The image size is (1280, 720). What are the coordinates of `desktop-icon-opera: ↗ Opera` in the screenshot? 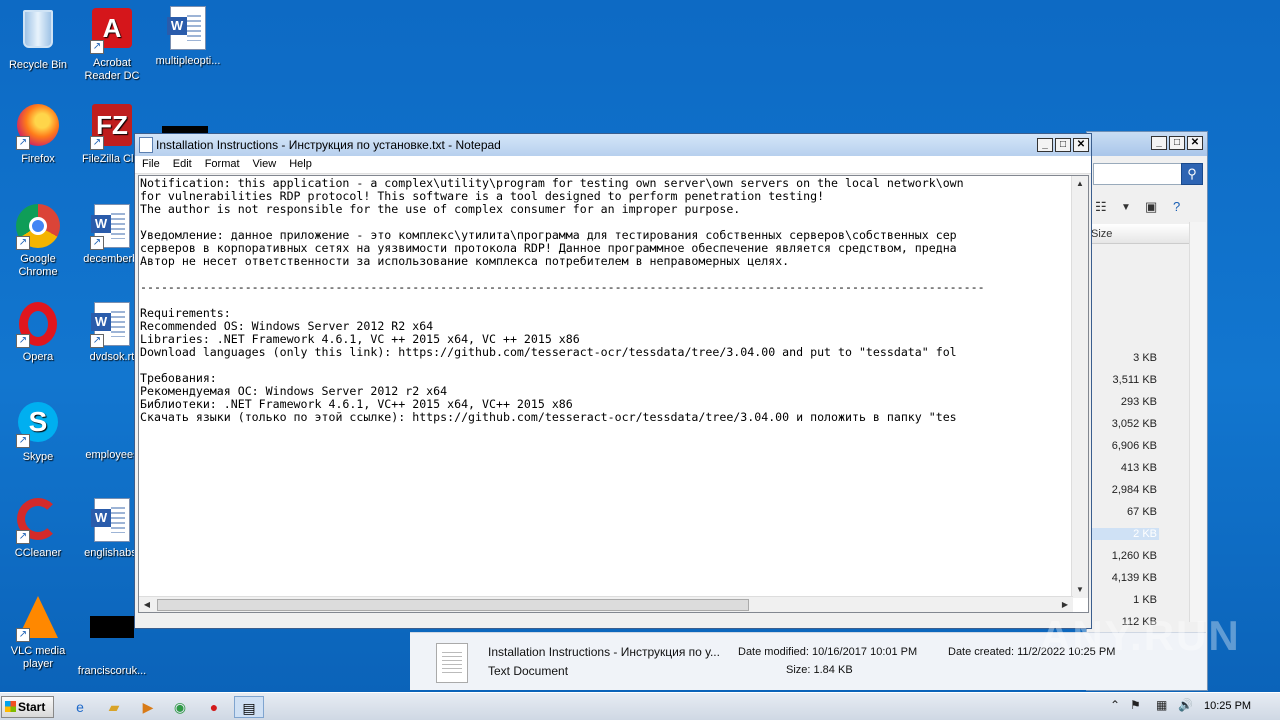 It's located at (38, 333).